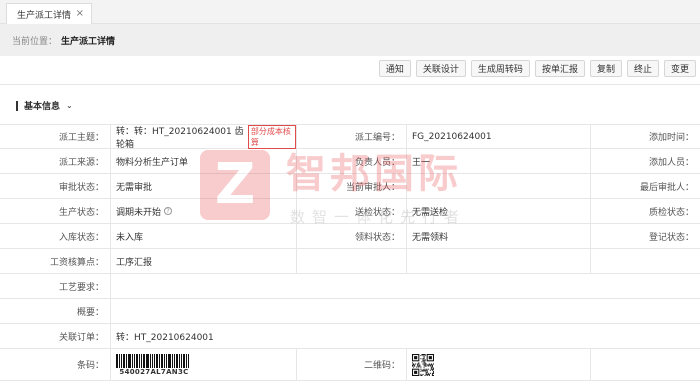  Describe the element at coordinates (500, 68) in the screenshot. I see `generate-turnover-code-button: 生成周转码` at that location.